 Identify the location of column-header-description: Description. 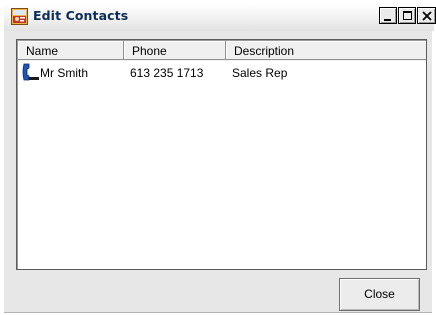
(326, 50).